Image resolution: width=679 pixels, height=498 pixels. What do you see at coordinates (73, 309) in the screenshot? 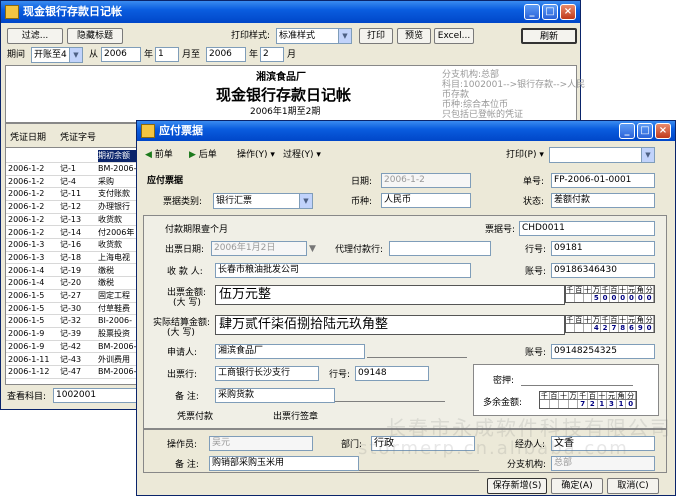
I see `table-row: 2006-1-5 记-30 付草鞋费` at bounding box center [73, 309].